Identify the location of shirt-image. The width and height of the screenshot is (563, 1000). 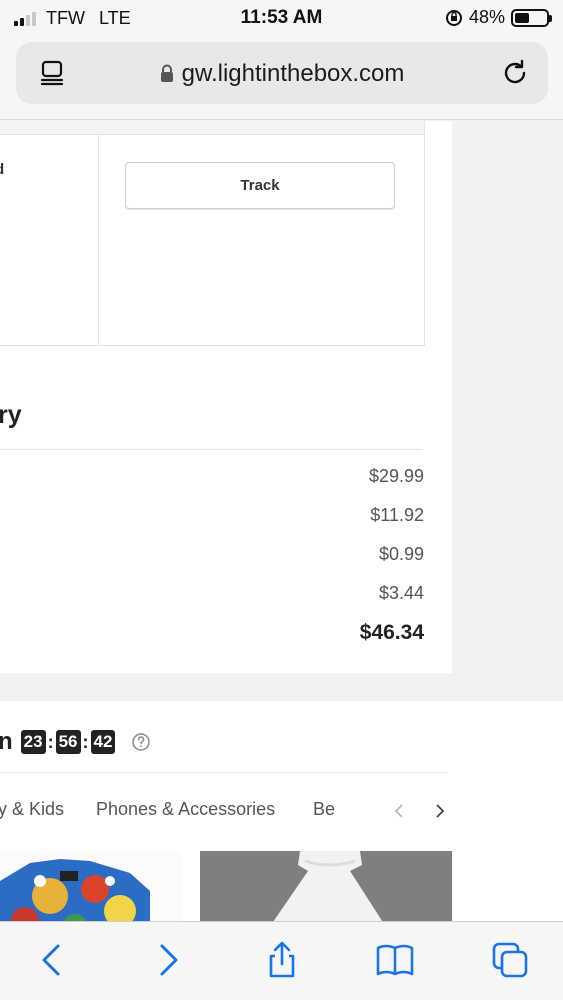
(91, 886).